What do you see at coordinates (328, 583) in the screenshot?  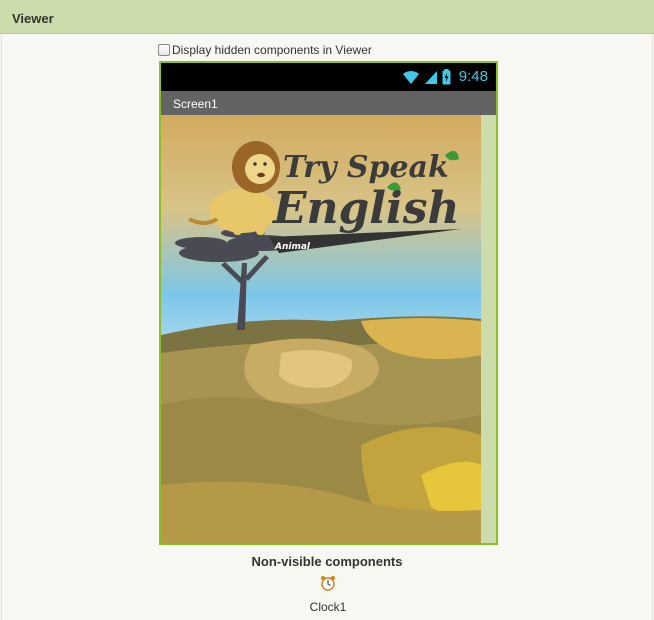 I see `clock-icon` at bounding box center [328, 583].